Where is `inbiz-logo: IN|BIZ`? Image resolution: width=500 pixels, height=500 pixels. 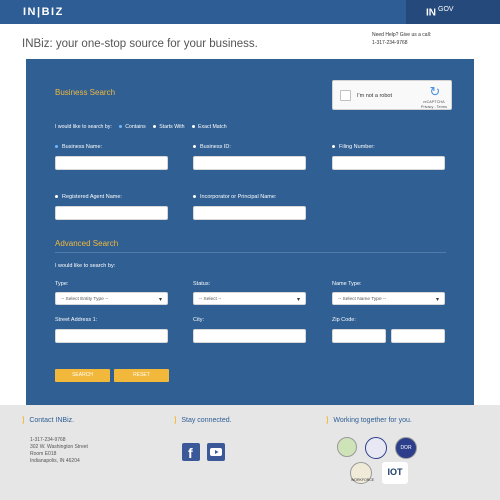
inbiz-logo: IN|BIZ is located at coordinates (43, 12).